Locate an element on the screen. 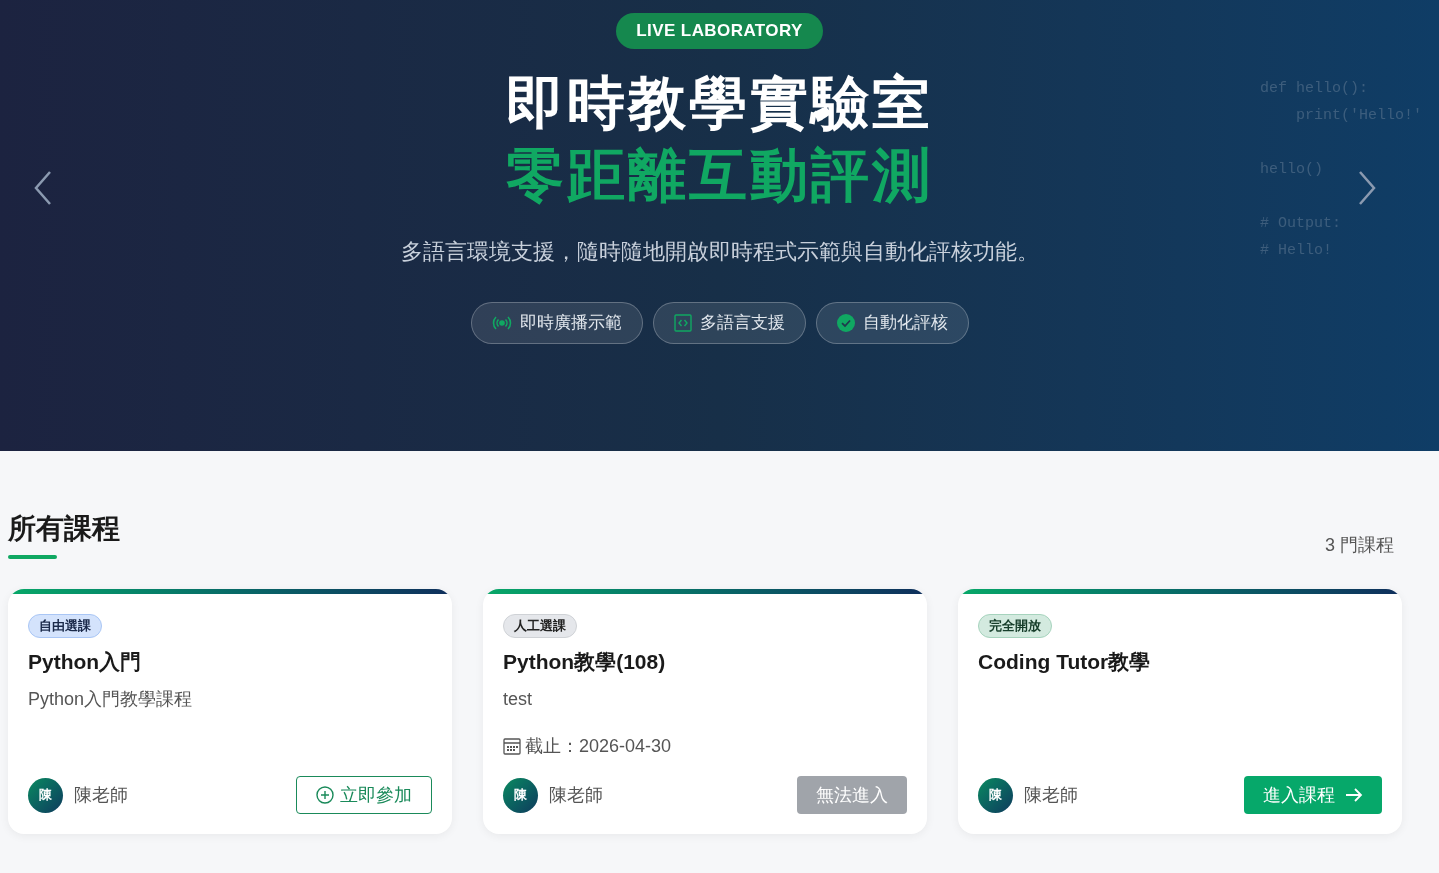 This screenshot has width=1439, height=873. hero-description: 多語言環境支援，隨時隨地開啟即時程式示範與自動化評核功能。 is located at coordinates (719, 252).